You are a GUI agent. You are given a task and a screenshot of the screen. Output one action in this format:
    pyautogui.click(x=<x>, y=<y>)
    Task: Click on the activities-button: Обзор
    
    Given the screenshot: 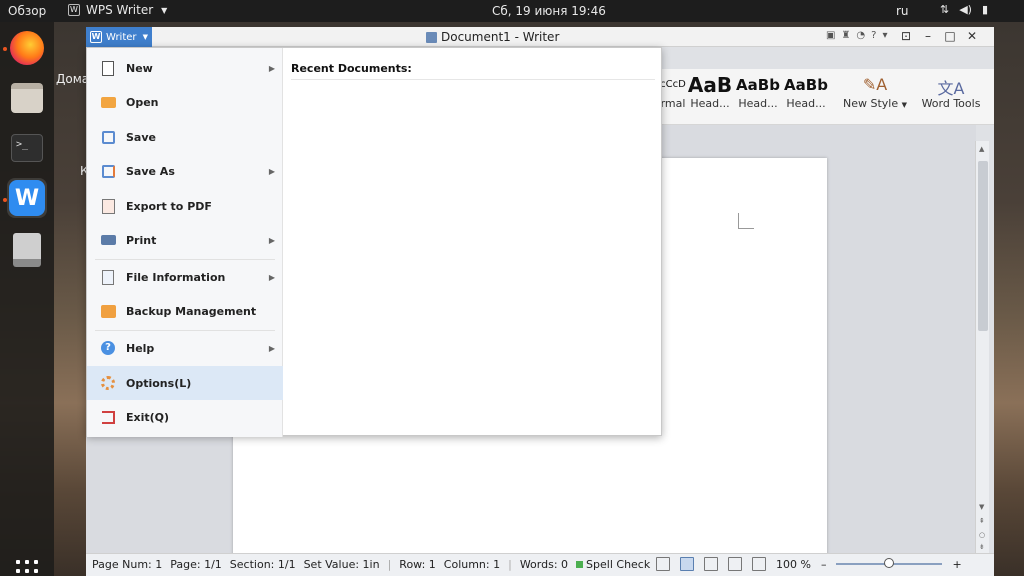 What is the action you would take?
    pyautogui.click(x=27, y=11)
    